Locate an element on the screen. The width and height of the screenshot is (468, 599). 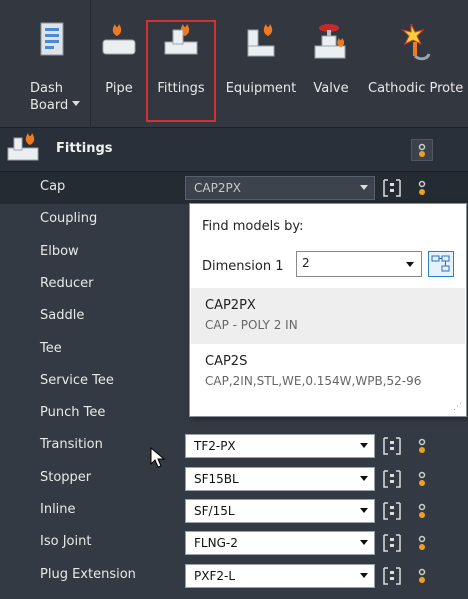
result-model: CAP2S is located at coordinates (226, 361).